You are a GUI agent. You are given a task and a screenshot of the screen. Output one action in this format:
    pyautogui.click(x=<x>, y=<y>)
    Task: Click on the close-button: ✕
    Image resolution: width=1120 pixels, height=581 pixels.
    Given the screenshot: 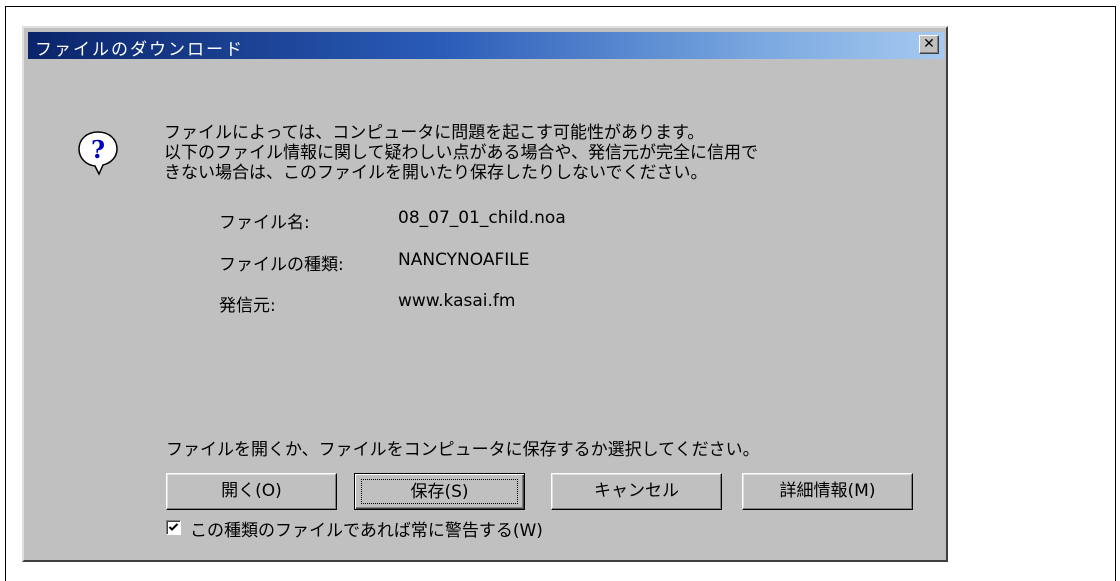 What is the action you would take?
    pyautogui.click(x=929, y=44)
    